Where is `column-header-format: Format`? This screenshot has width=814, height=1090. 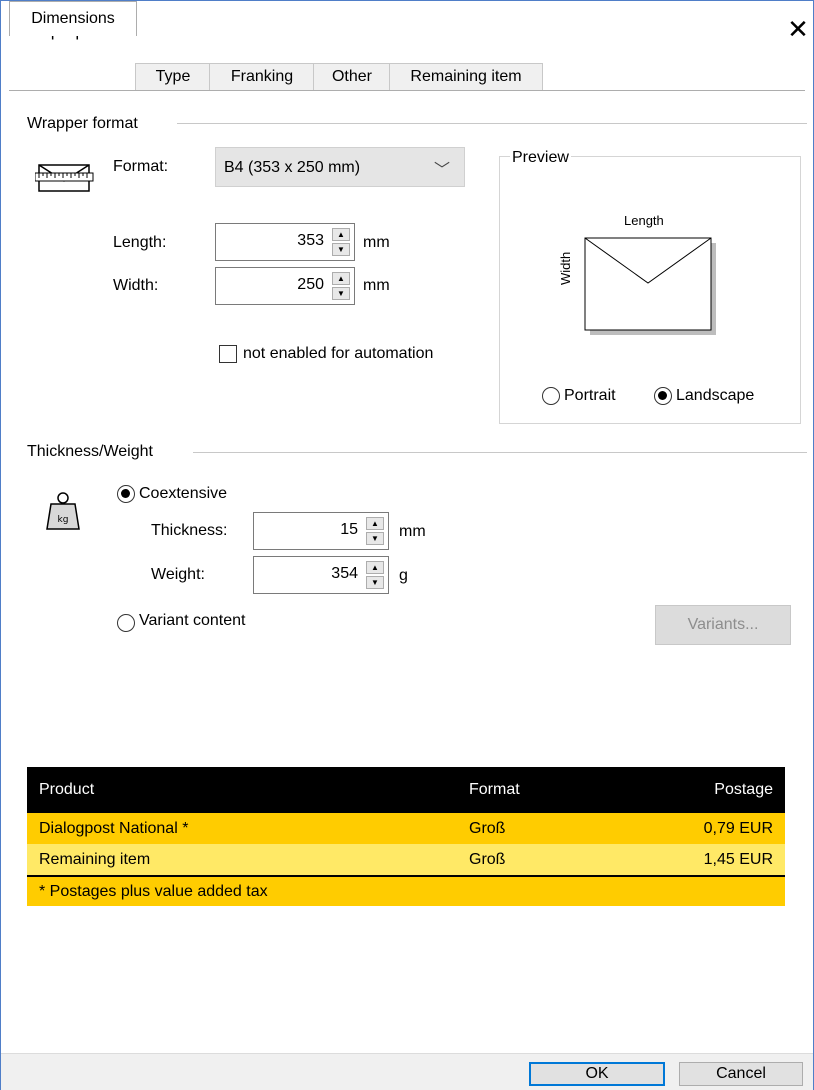
column-header-format: Format is located at coordinates (559, 790).